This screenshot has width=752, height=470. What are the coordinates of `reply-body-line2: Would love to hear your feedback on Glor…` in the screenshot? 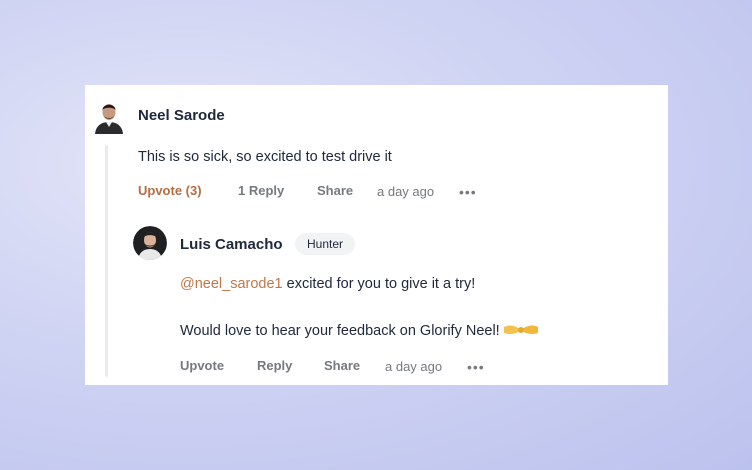 It's located at (360, 332).